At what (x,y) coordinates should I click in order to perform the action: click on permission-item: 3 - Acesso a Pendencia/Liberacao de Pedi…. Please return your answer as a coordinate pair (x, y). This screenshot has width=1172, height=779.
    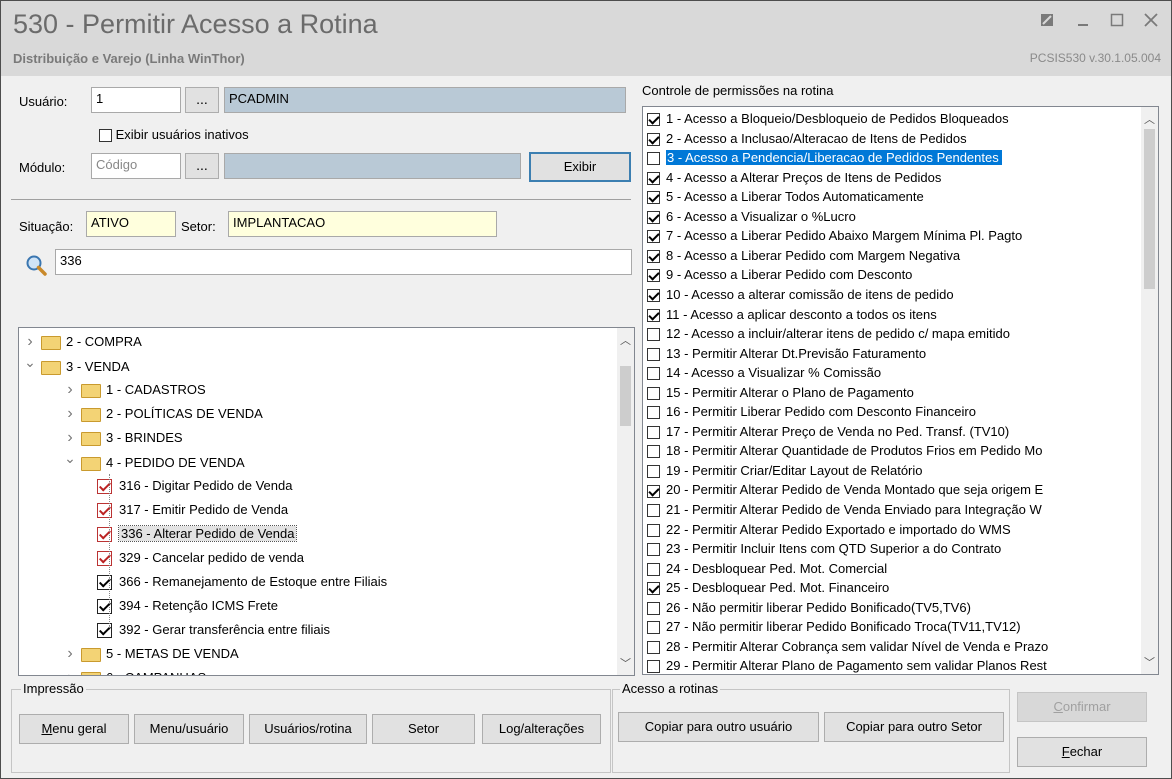
    Looking at the image, I should click on (892, 158).